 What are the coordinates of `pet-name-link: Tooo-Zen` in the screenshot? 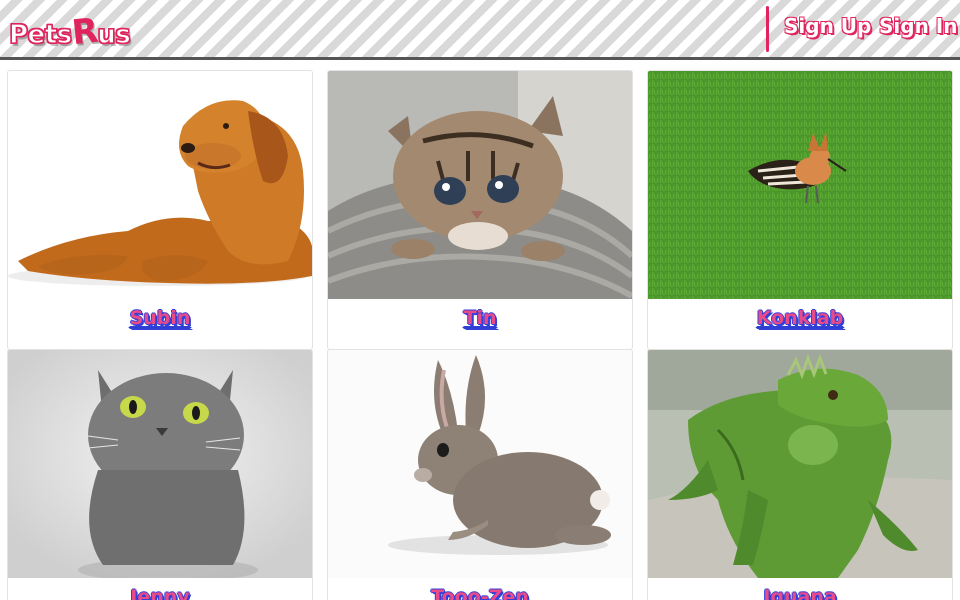 It's located at (480, 593).